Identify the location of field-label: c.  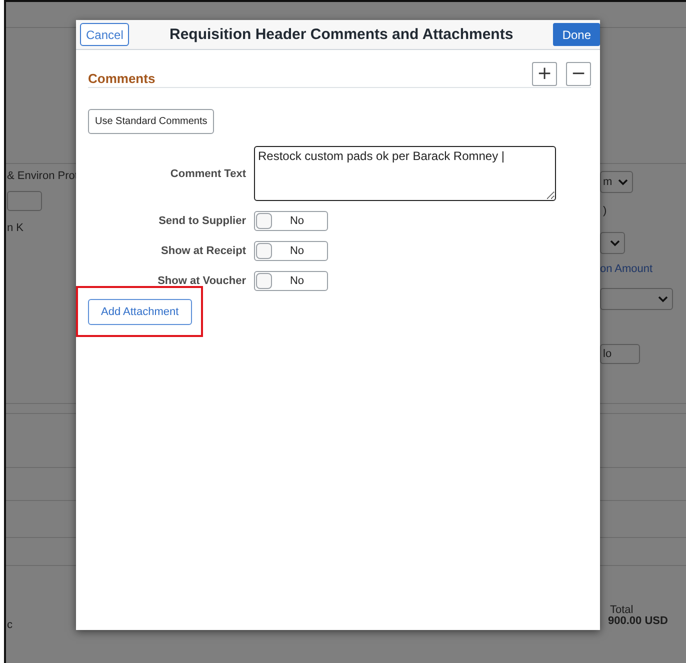
(9, 625).